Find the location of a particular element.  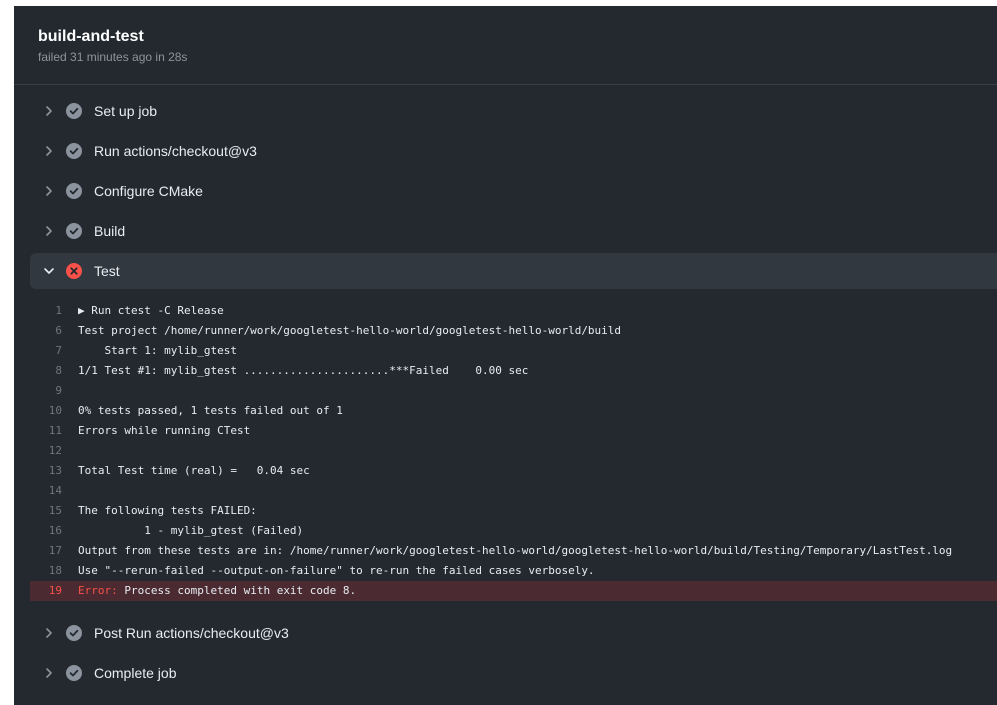

step-test: Test is located at coordinates (513, 271).